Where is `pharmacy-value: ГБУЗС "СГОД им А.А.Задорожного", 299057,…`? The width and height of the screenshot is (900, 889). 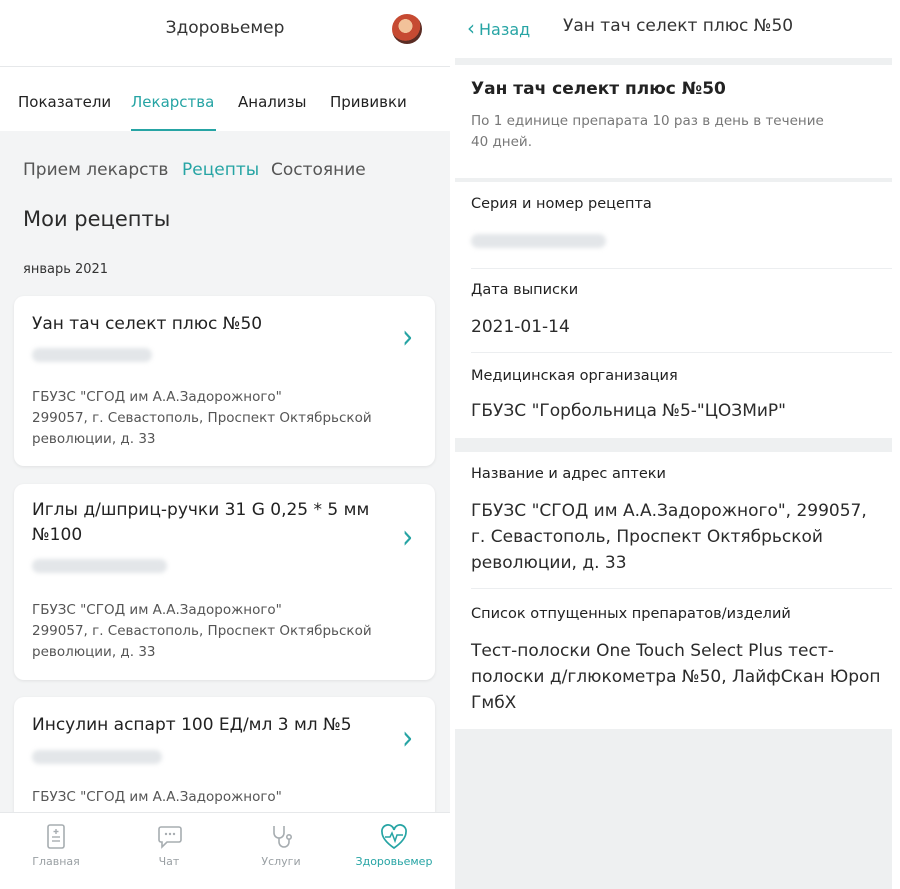 pharmacy-value: ГБУЗС "СГОД им А.А.Задорожного", 299057,… is located at coordinates (669, 537).